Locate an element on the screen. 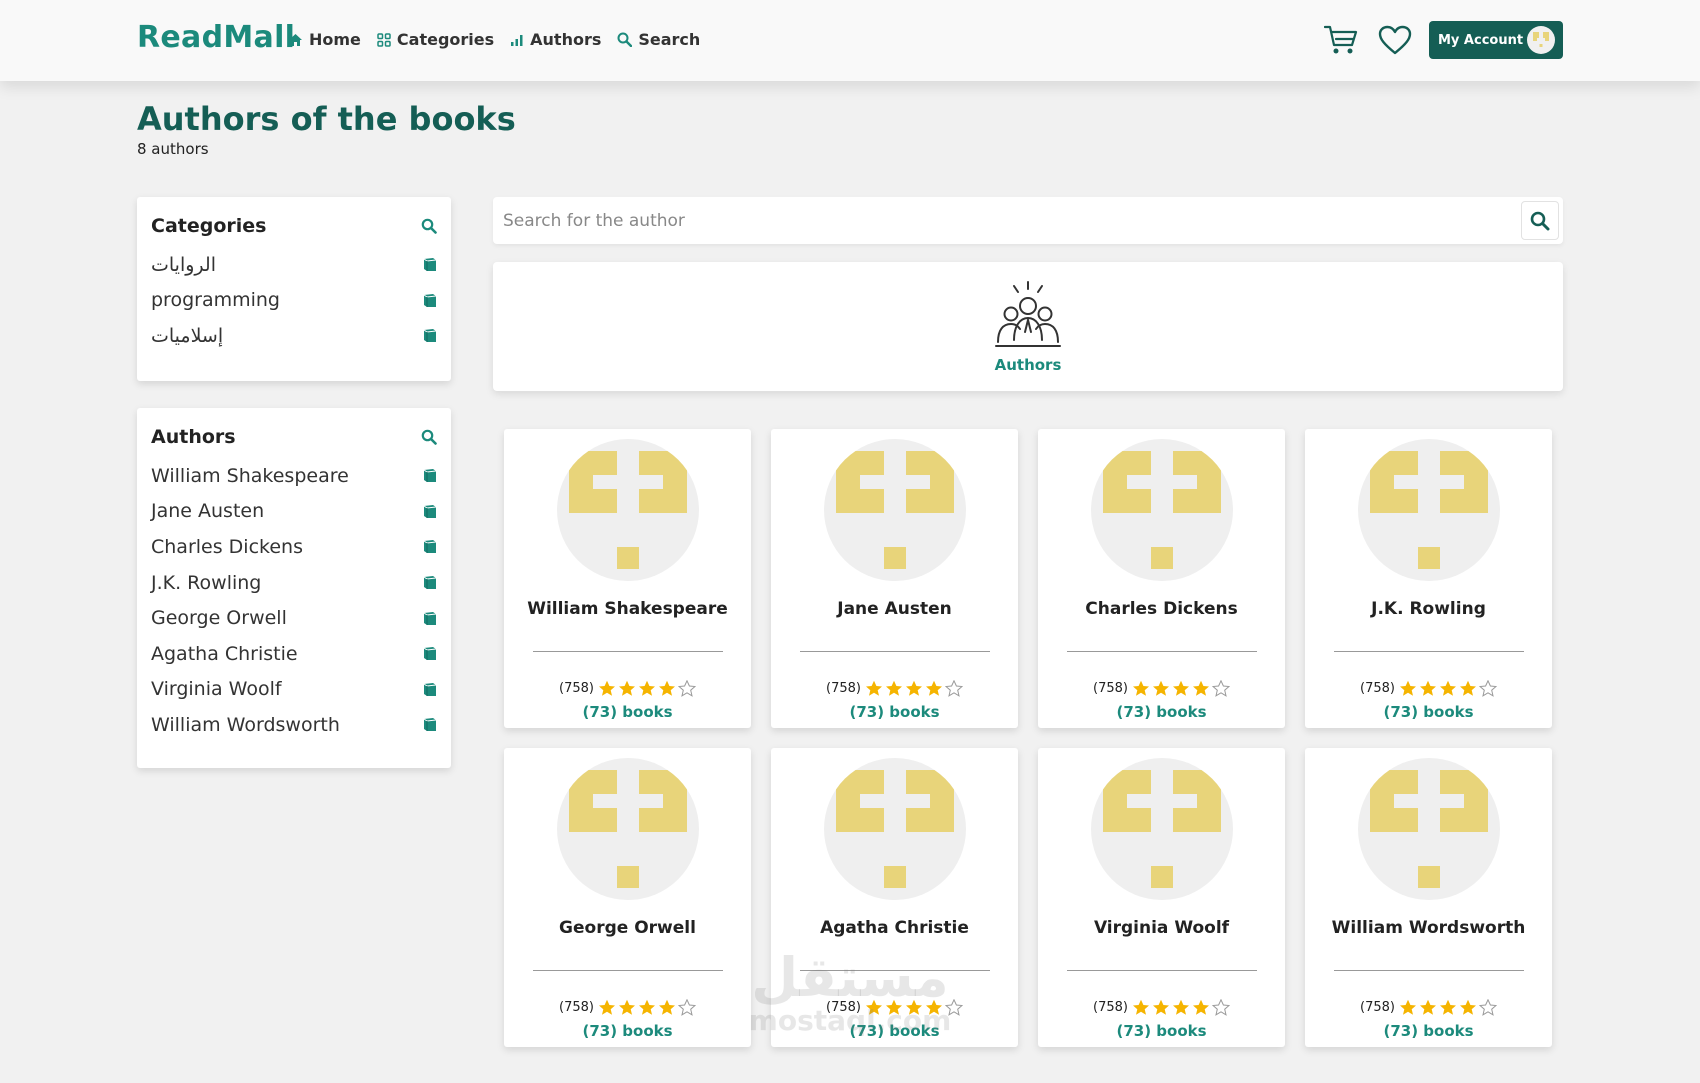 The image size is (1700, 1083). home-icon is located at coordinates (295, 39).